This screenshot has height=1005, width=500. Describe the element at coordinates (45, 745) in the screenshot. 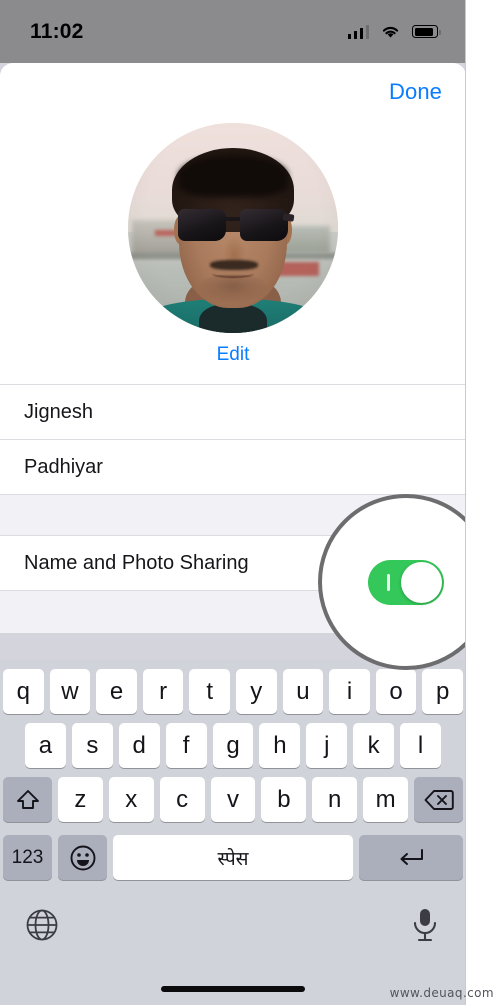

I see `key-a: a` at that location.